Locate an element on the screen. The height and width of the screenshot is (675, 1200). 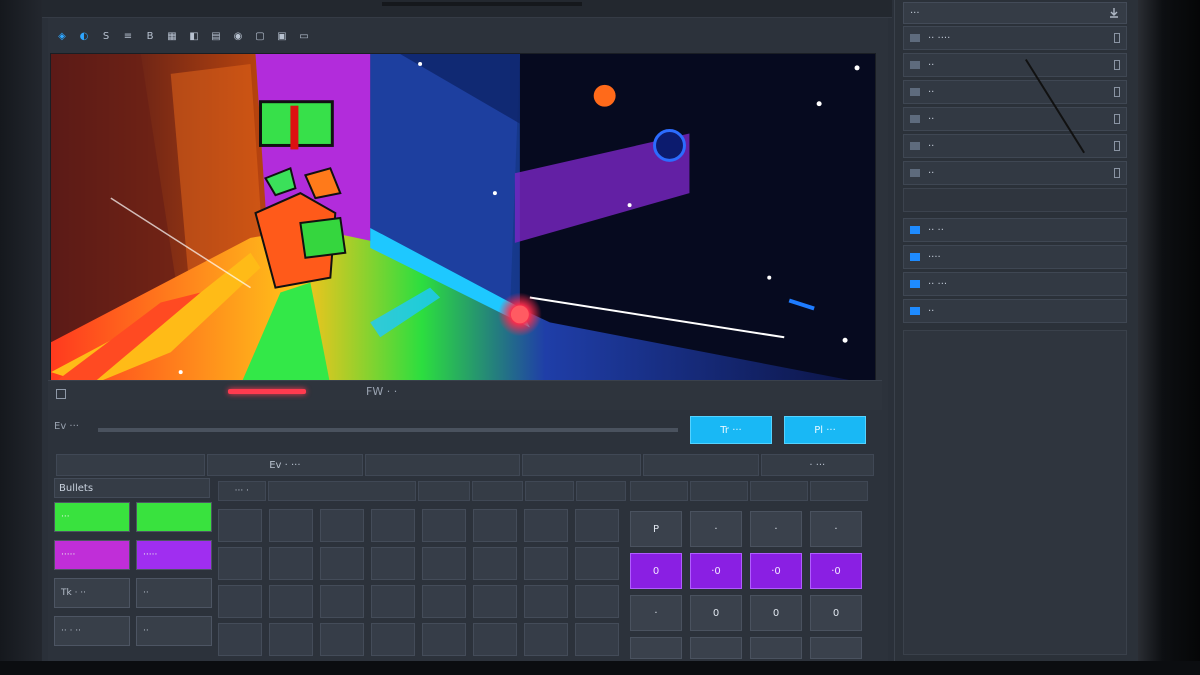
snap-tool-icon: ◧ is located at coordinates (194, 36).